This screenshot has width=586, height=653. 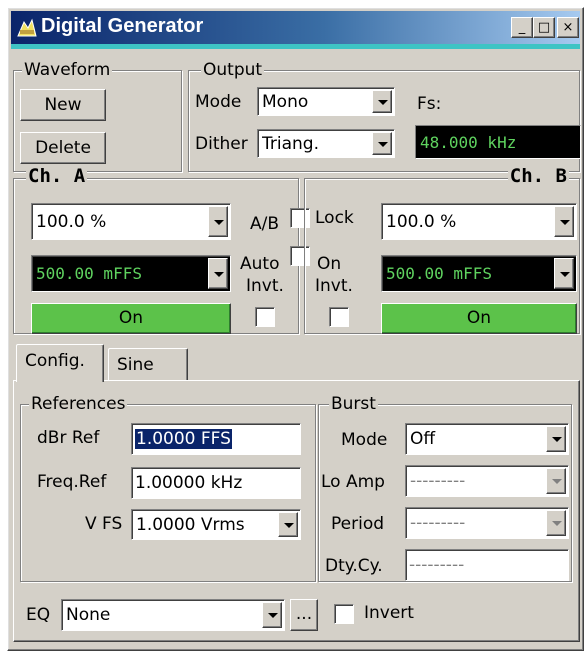 What do you see at coordinates (60, 363) in the screenshot?
I see `tab-config: Config.` at bounding box center [60, 363].